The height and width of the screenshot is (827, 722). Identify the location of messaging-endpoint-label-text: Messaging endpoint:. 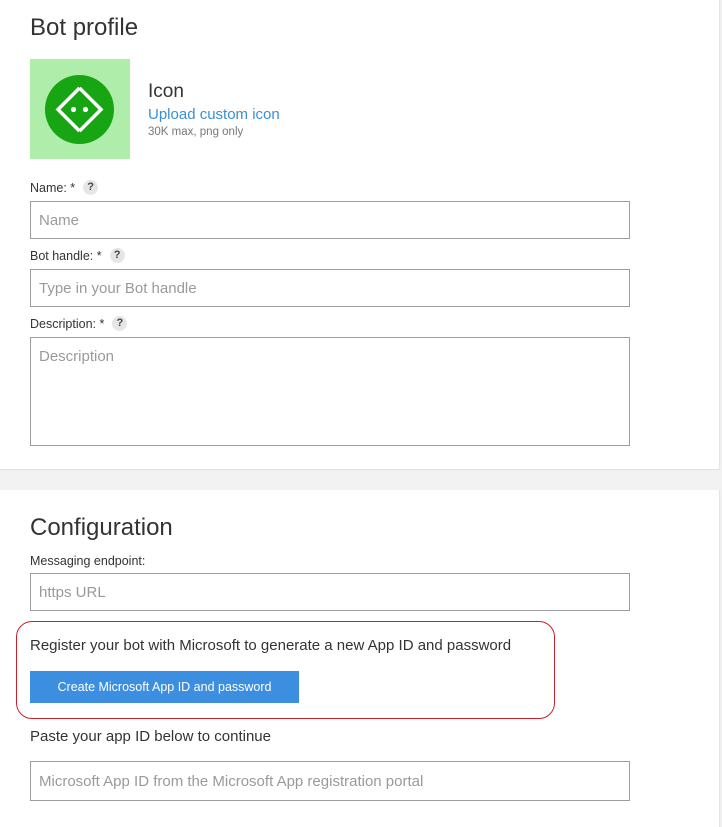
(88, 561).